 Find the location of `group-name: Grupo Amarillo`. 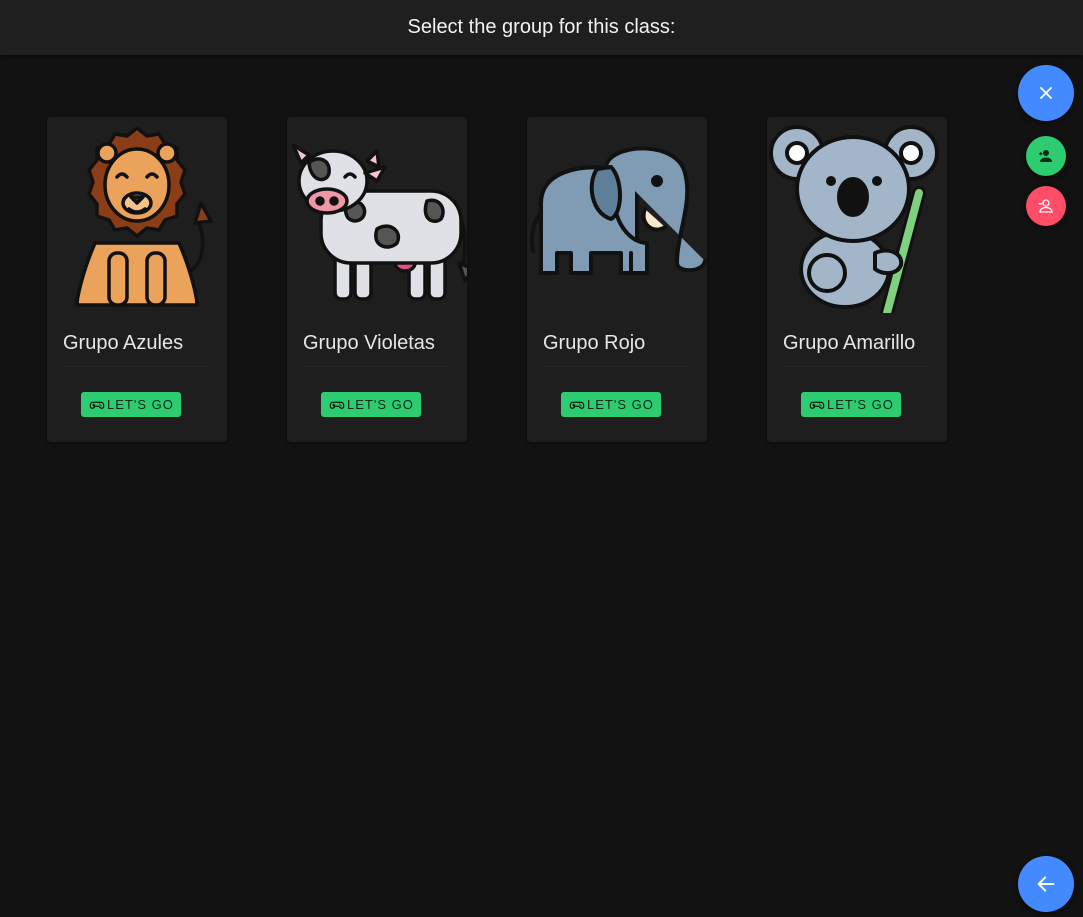

group-name: Grupo Amarillo is located at coordinates (849, 343).